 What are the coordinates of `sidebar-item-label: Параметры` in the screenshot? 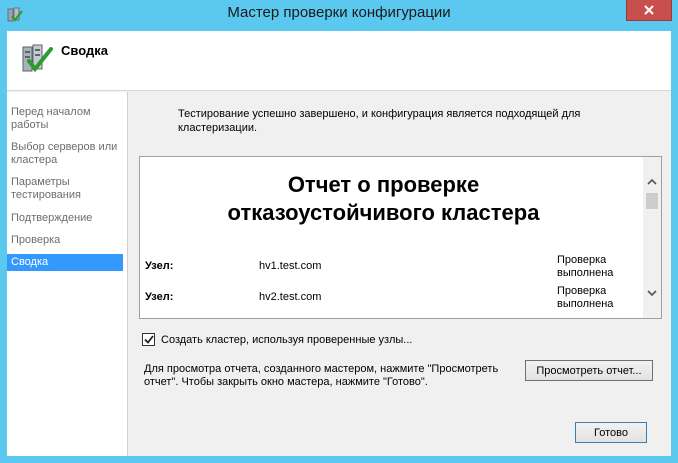 It's located at (40, 182).